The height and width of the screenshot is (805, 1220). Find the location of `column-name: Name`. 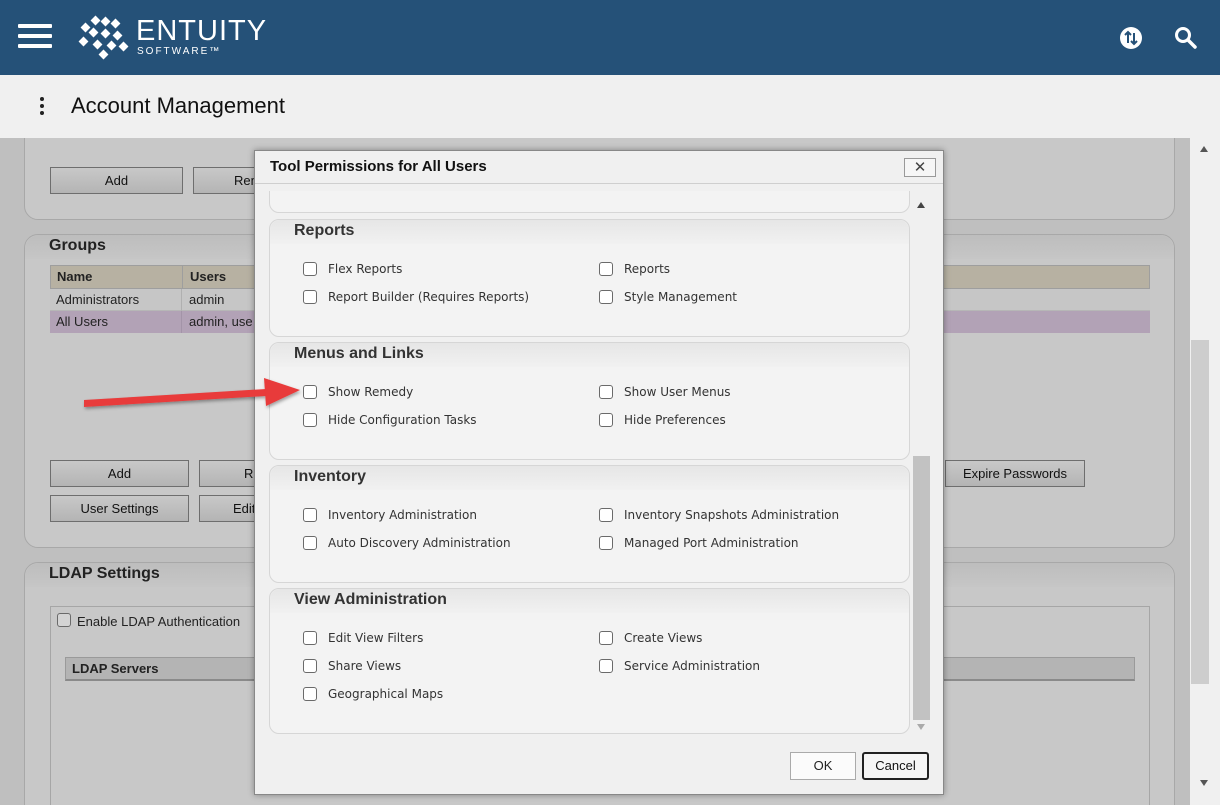

column-name: Name is located at coordinates (117, 277).